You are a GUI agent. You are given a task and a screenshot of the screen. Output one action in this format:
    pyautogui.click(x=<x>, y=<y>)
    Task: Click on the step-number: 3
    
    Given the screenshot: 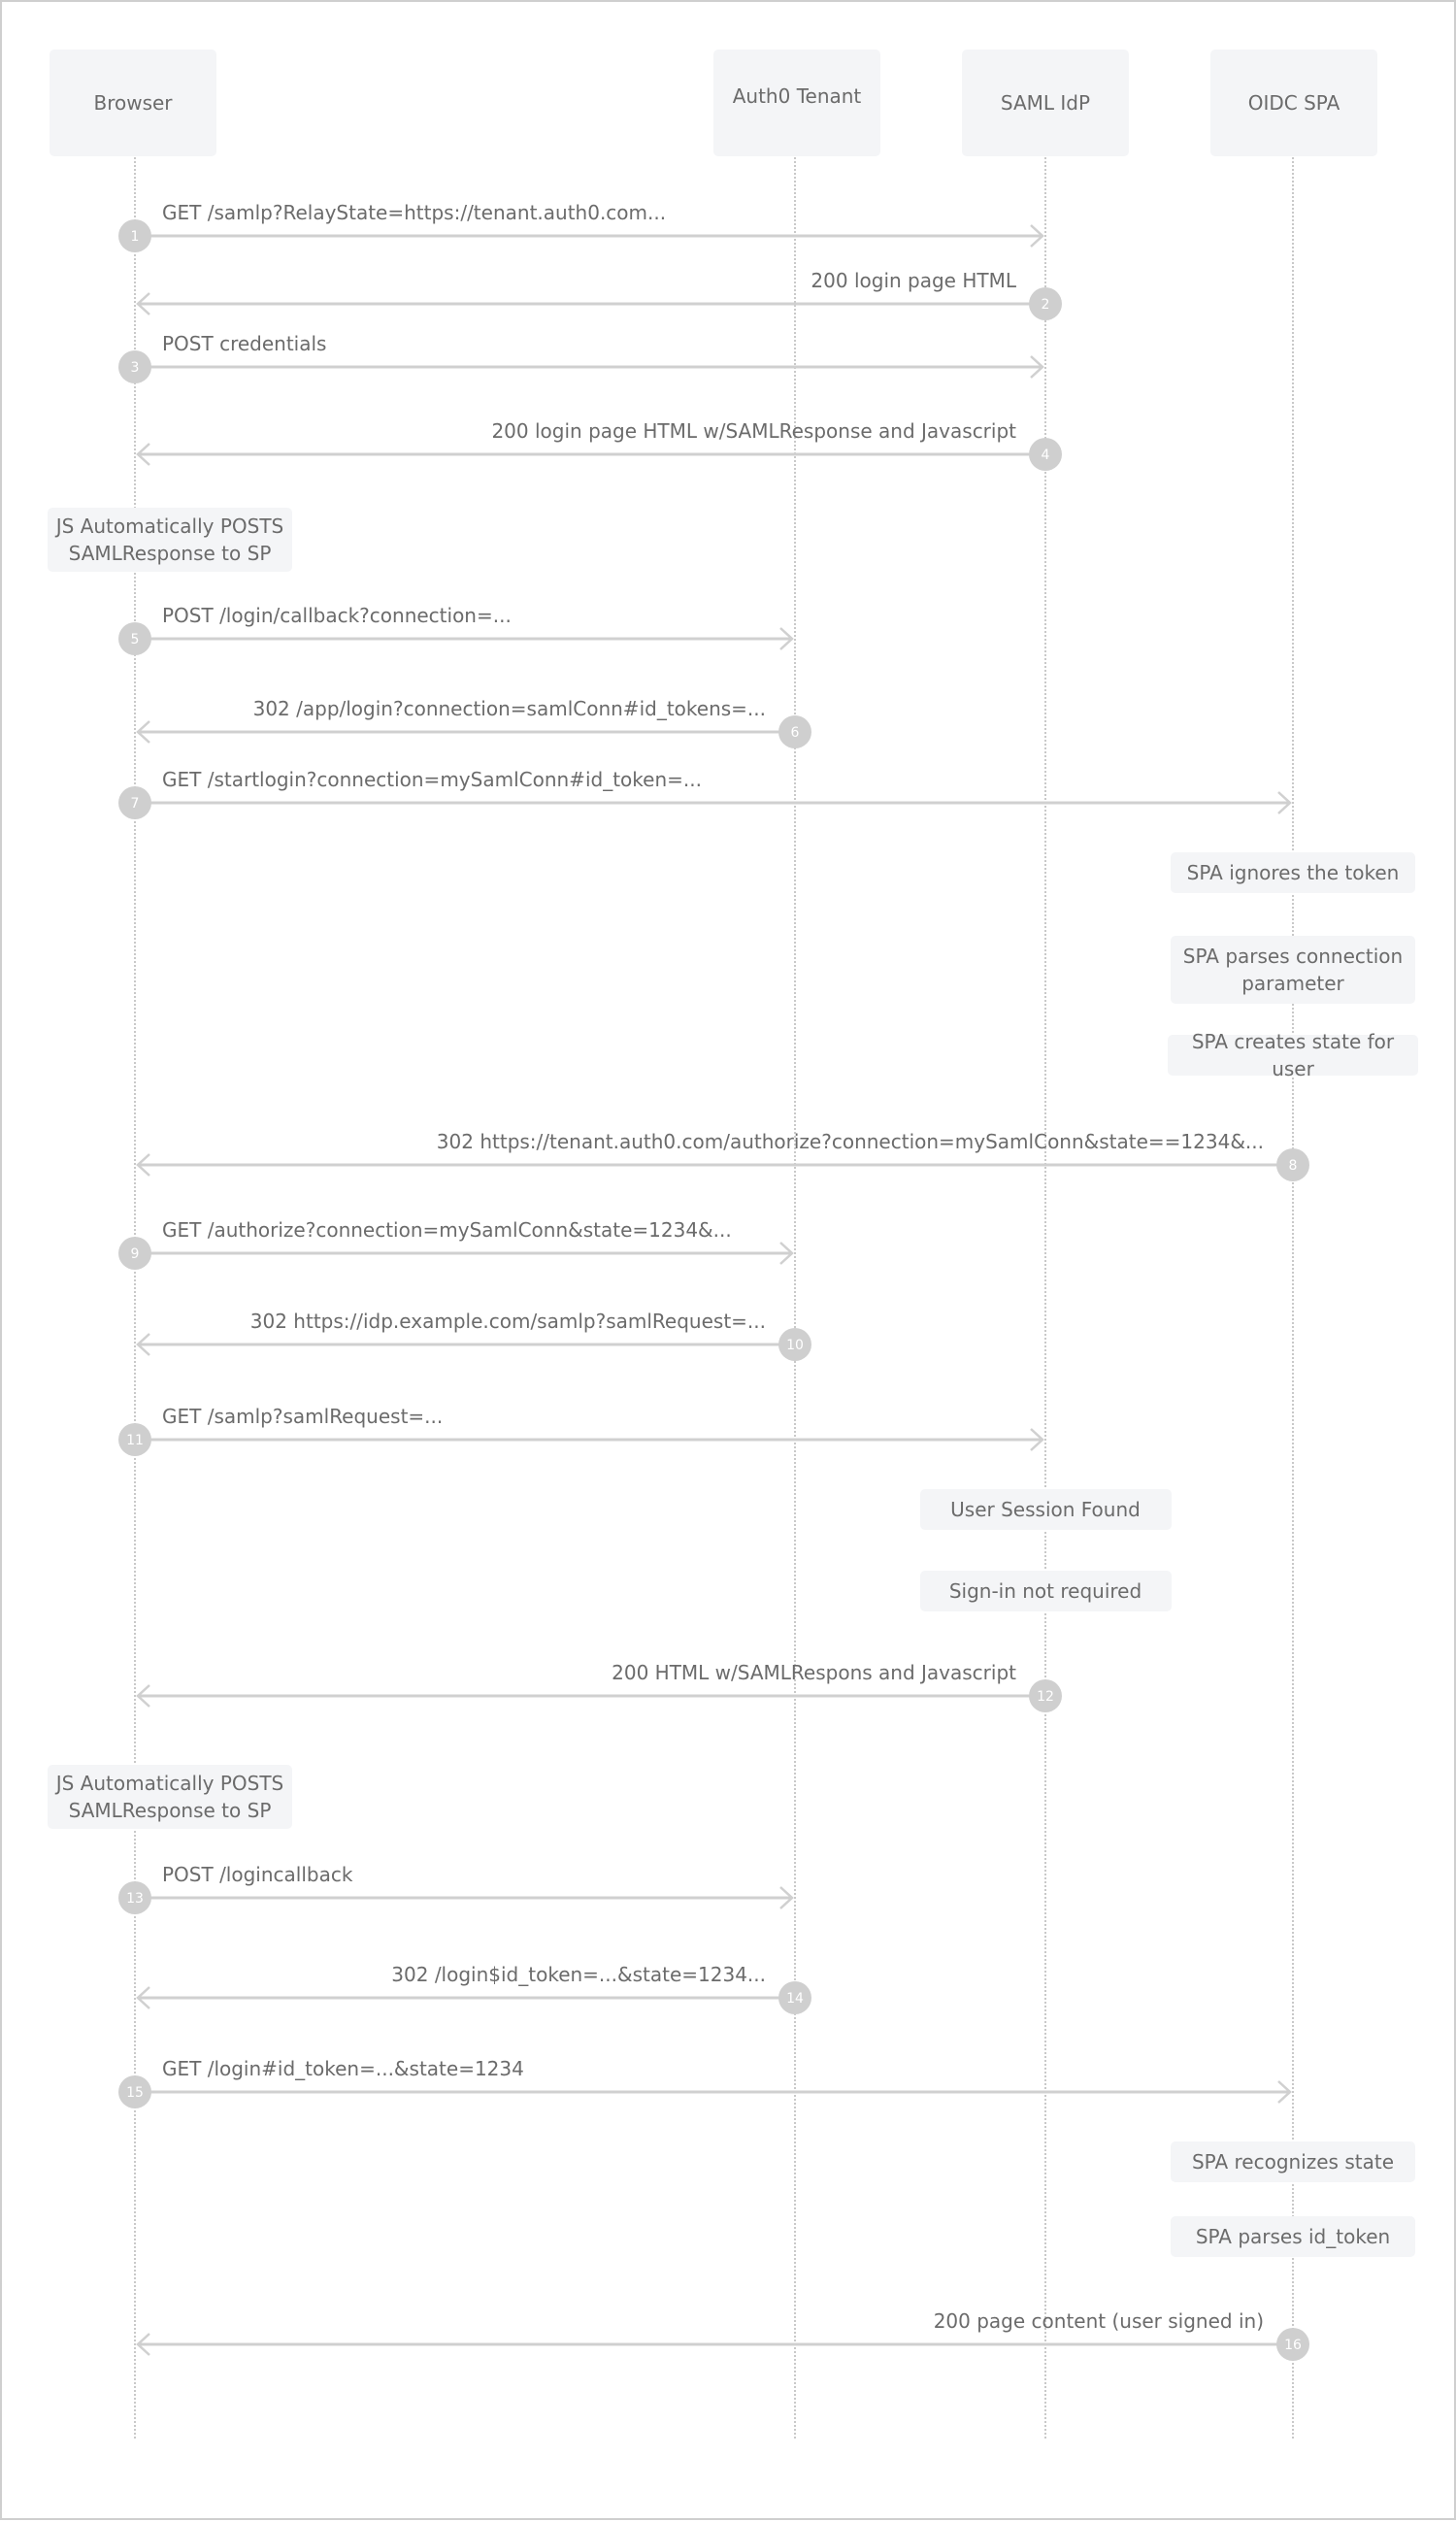 What is the action you would take?
    pyautogui.click(x=135, y=368)
    